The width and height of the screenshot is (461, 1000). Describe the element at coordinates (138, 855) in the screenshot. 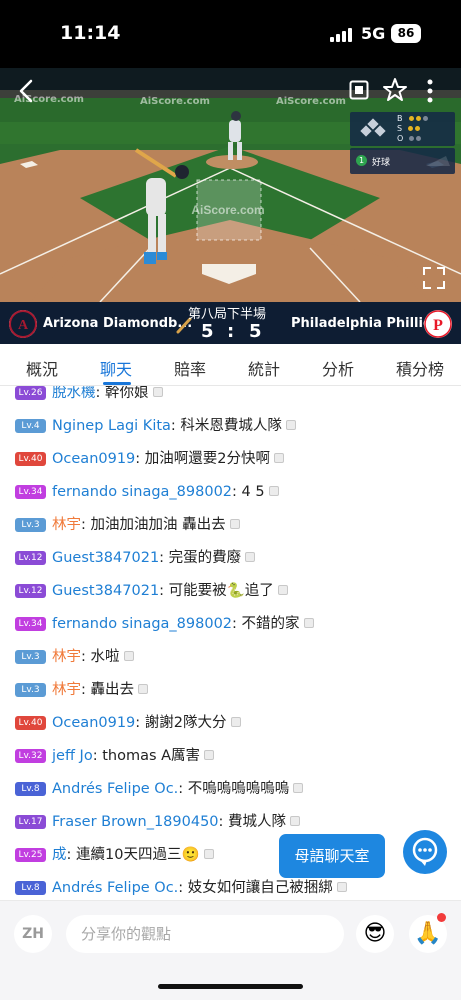

I see `message-text: 連續10天四過三🙂` at that location.